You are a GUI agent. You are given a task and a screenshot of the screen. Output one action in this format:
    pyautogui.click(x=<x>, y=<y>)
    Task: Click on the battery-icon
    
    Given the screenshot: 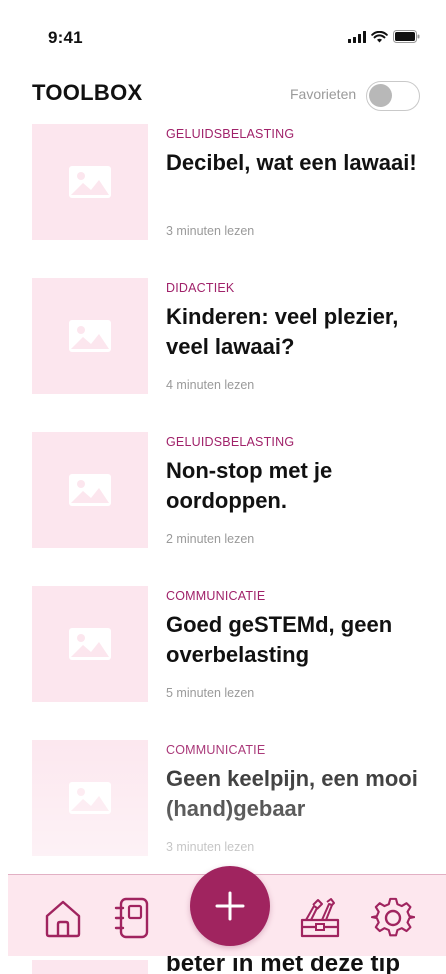 What is the action you would take?
    pyautogui.click(x=406, y=36)
    